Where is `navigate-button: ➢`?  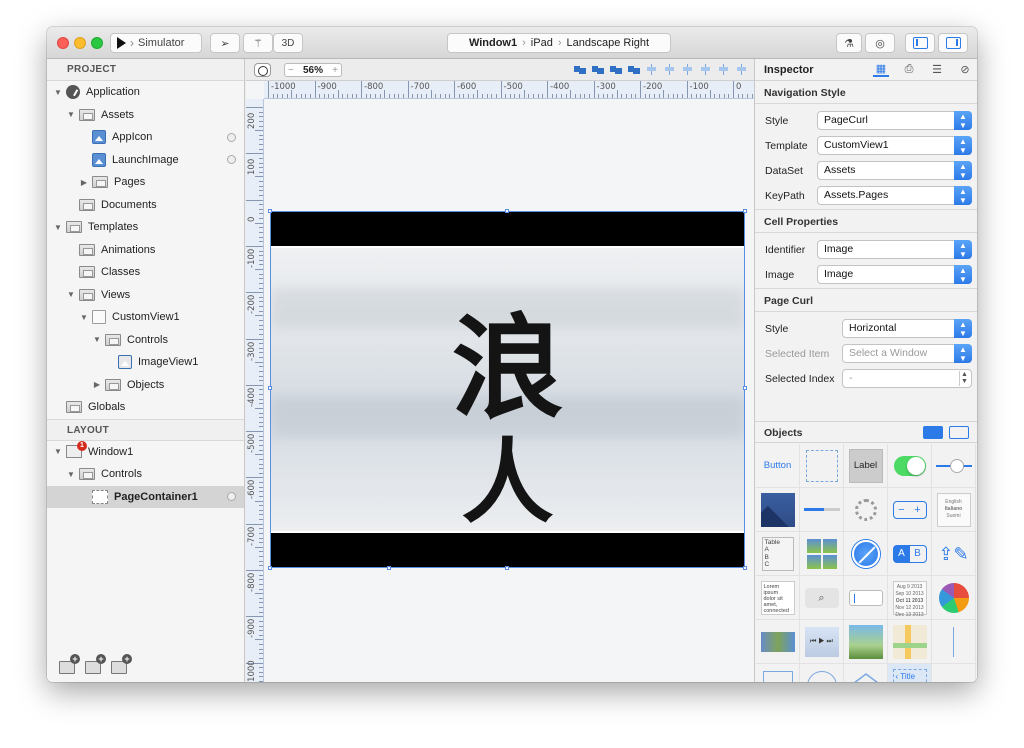 navigate-button: ➢ is located at coordinates (225, 43).